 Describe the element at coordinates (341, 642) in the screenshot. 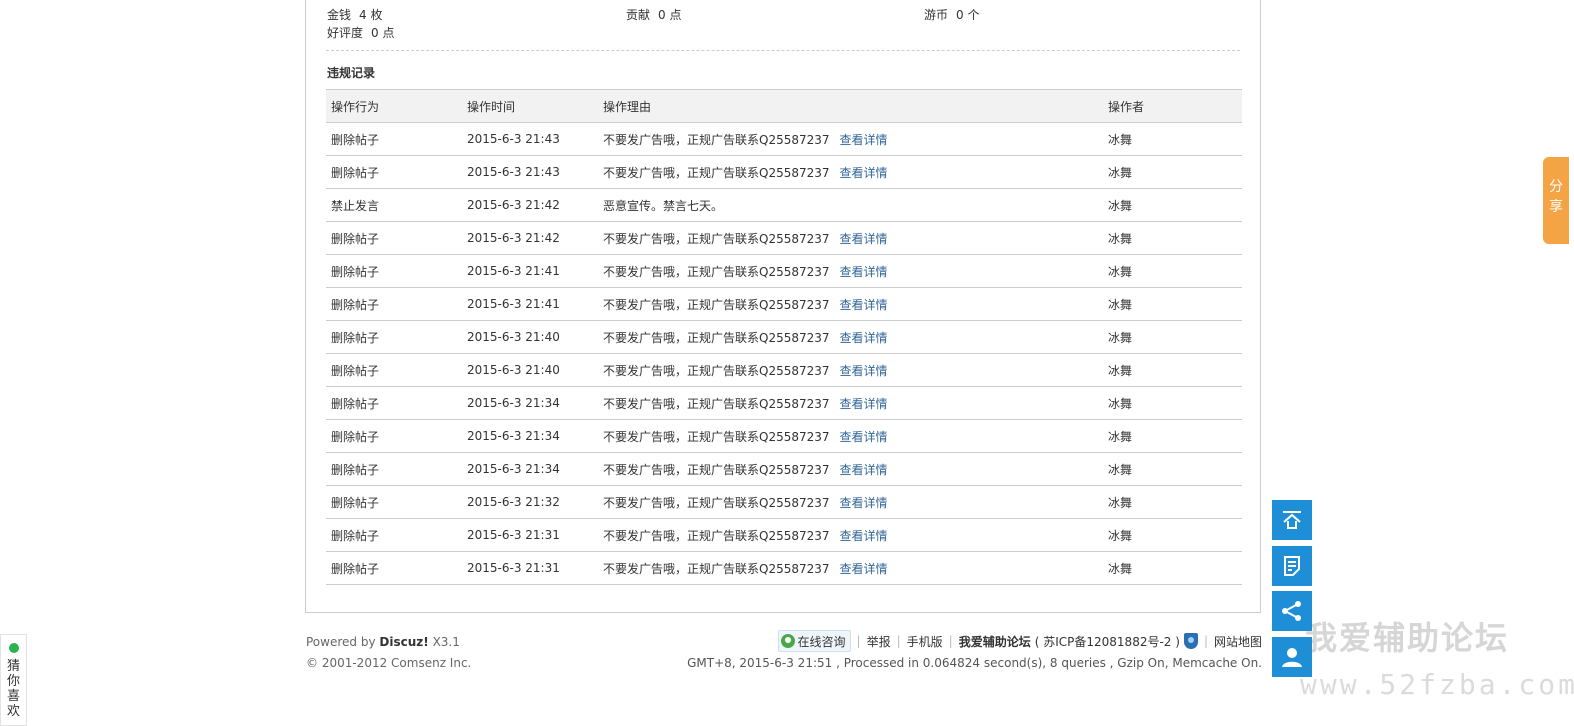

I see `powered-prefix: Powered by` at that location.